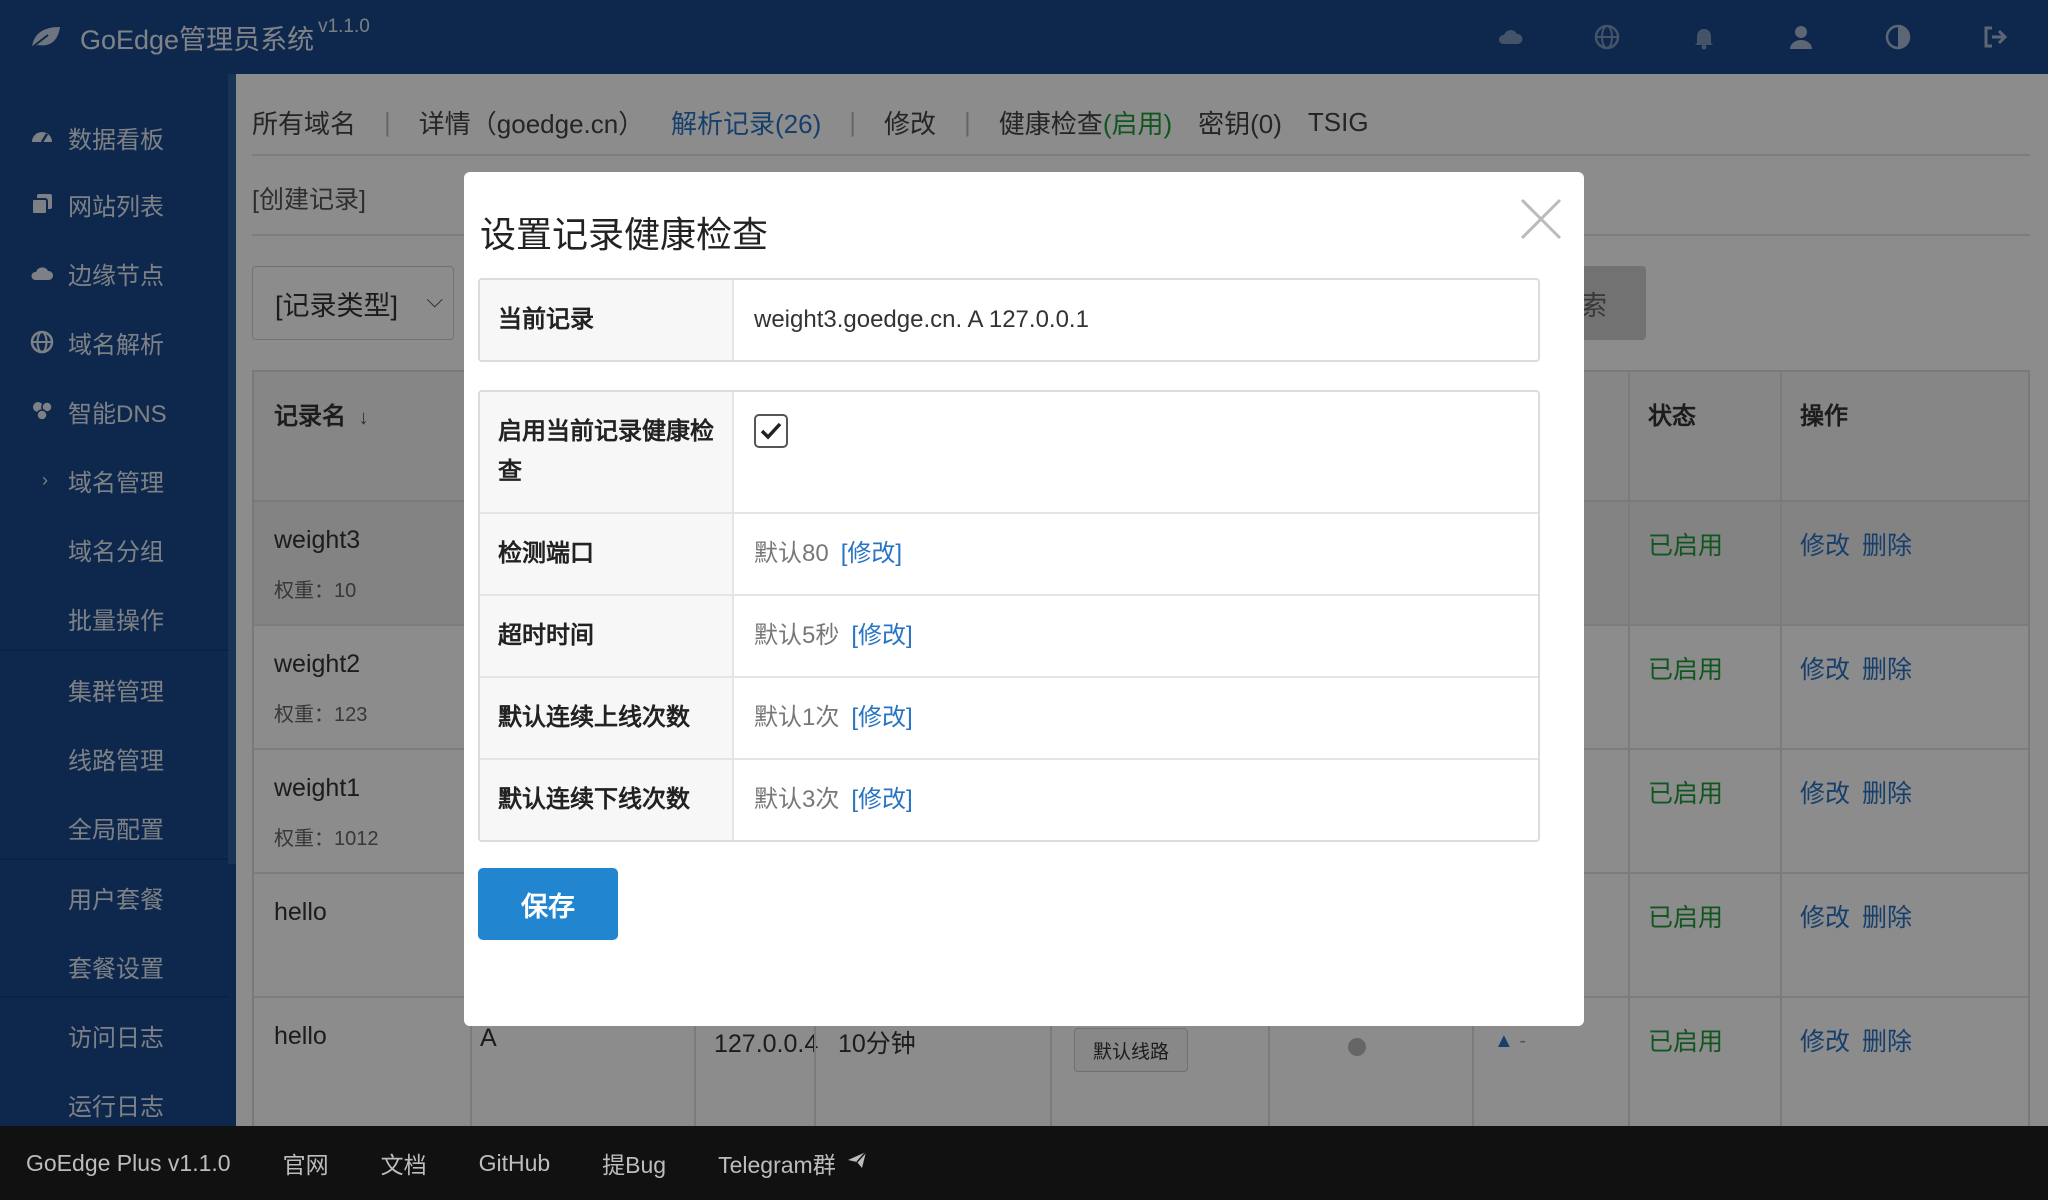  I want to click on form-row: 当前记录 weight3.goedge.cn. A 127.0.0.1, so click(1009, 320).